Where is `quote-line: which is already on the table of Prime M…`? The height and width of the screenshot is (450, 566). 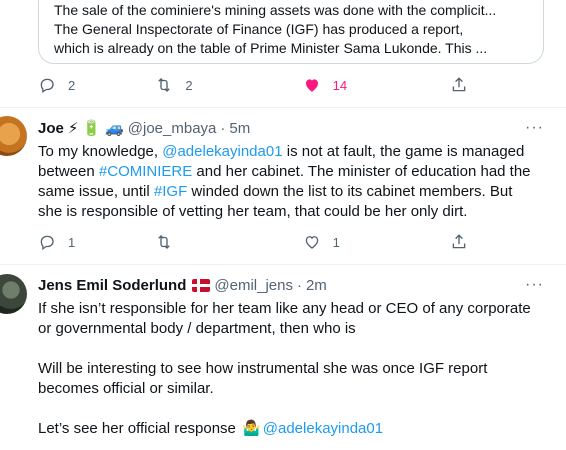
quote-line: which is already on the table of Prime M… is located at coordinates (271, 48).